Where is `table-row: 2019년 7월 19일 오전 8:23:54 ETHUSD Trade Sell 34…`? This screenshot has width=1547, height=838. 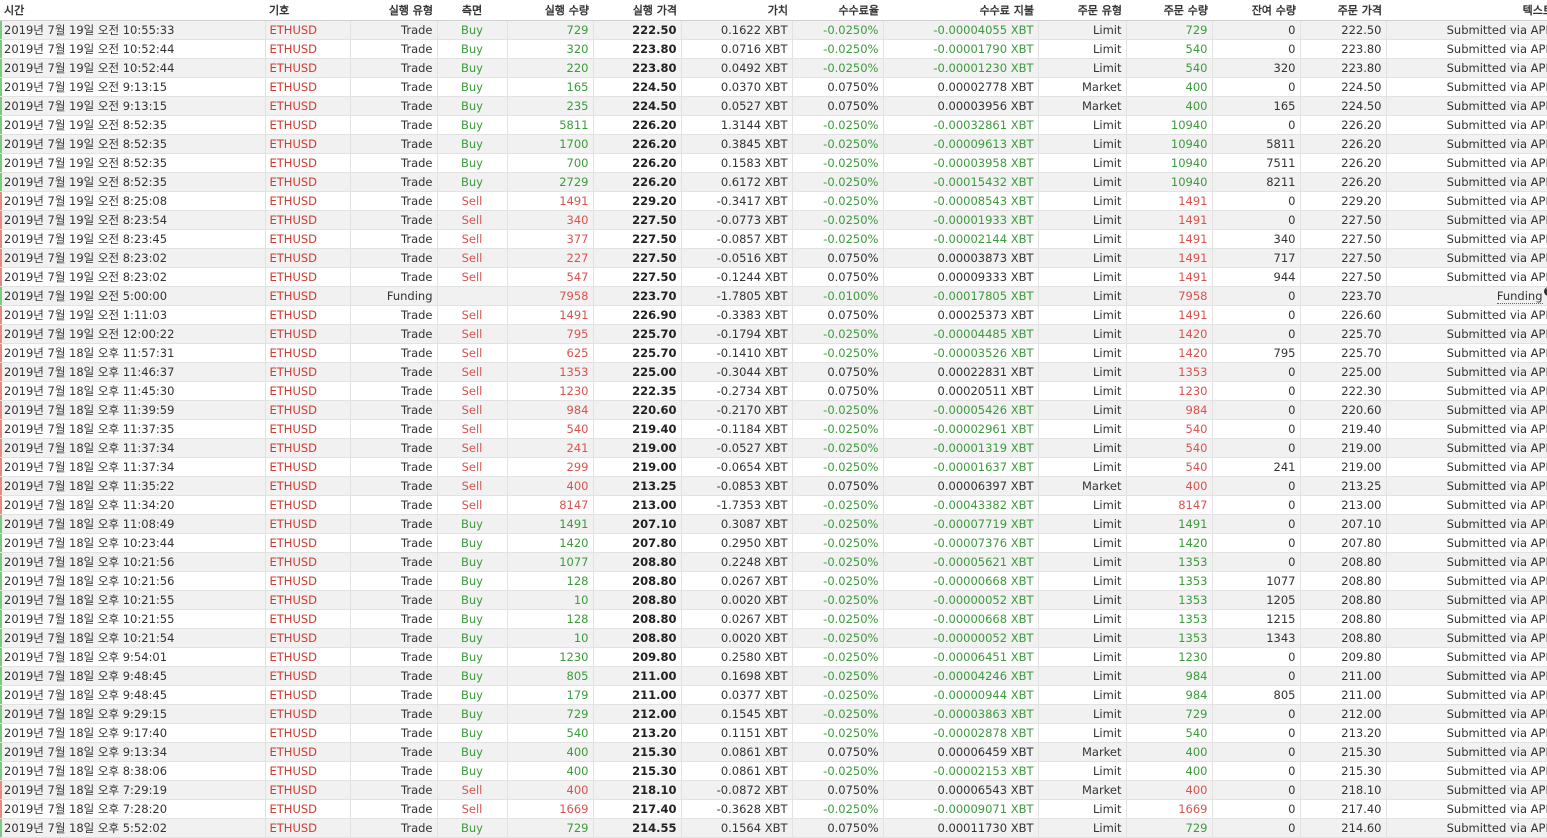
table-row: 2019년 7월 19일 오전 8:23:54 ETHUSD Trade Sell 34… is located at coordinates (773, 220).